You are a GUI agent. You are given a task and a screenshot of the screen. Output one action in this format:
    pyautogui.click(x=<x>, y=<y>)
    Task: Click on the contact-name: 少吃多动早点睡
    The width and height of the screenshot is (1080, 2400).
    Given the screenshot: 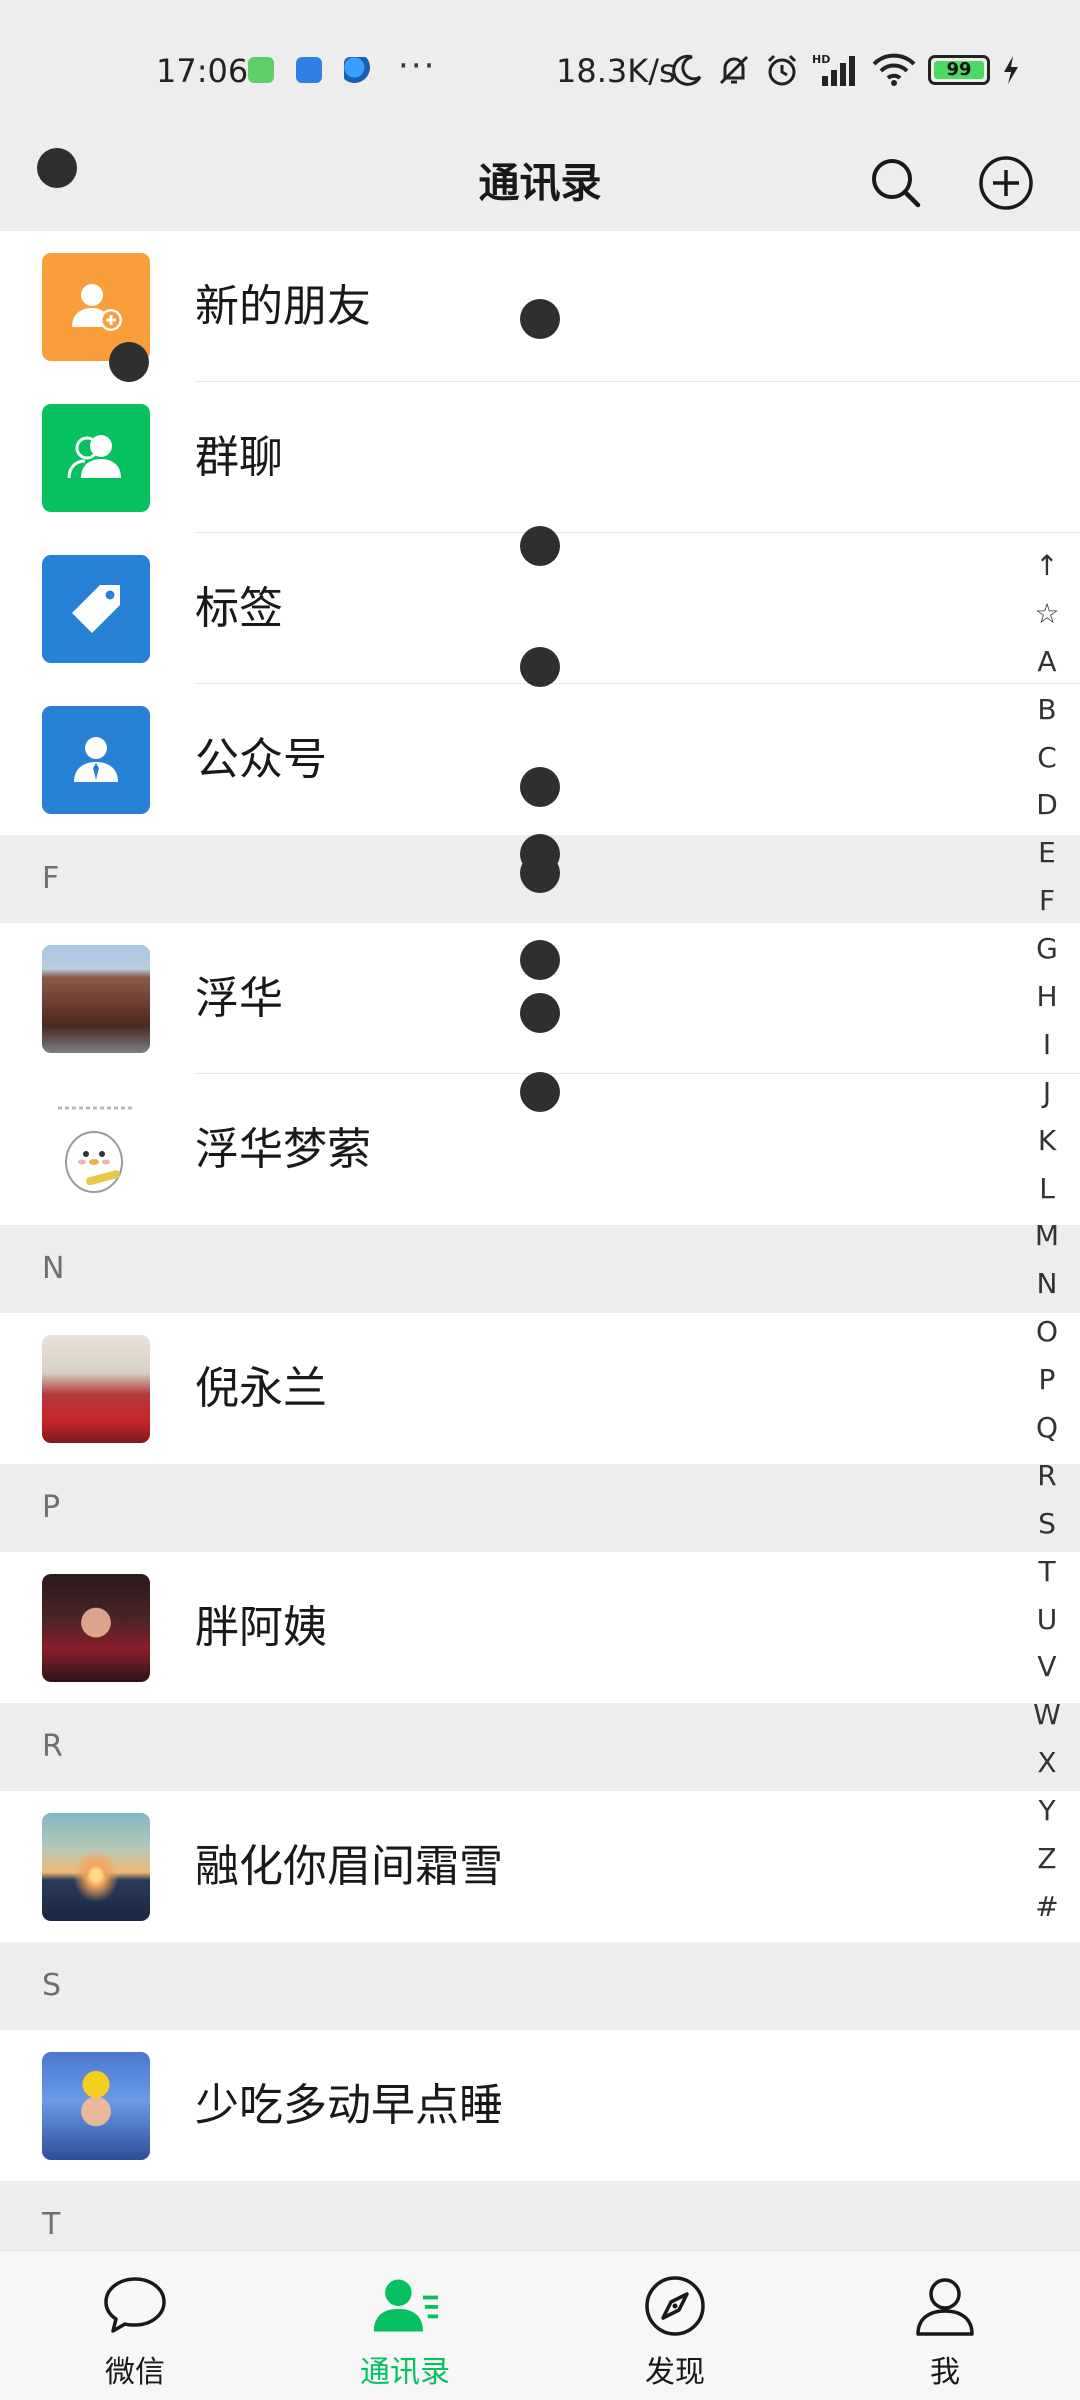 What is the action you would take?
    pyautogui.click(x=349, y=2105)
    